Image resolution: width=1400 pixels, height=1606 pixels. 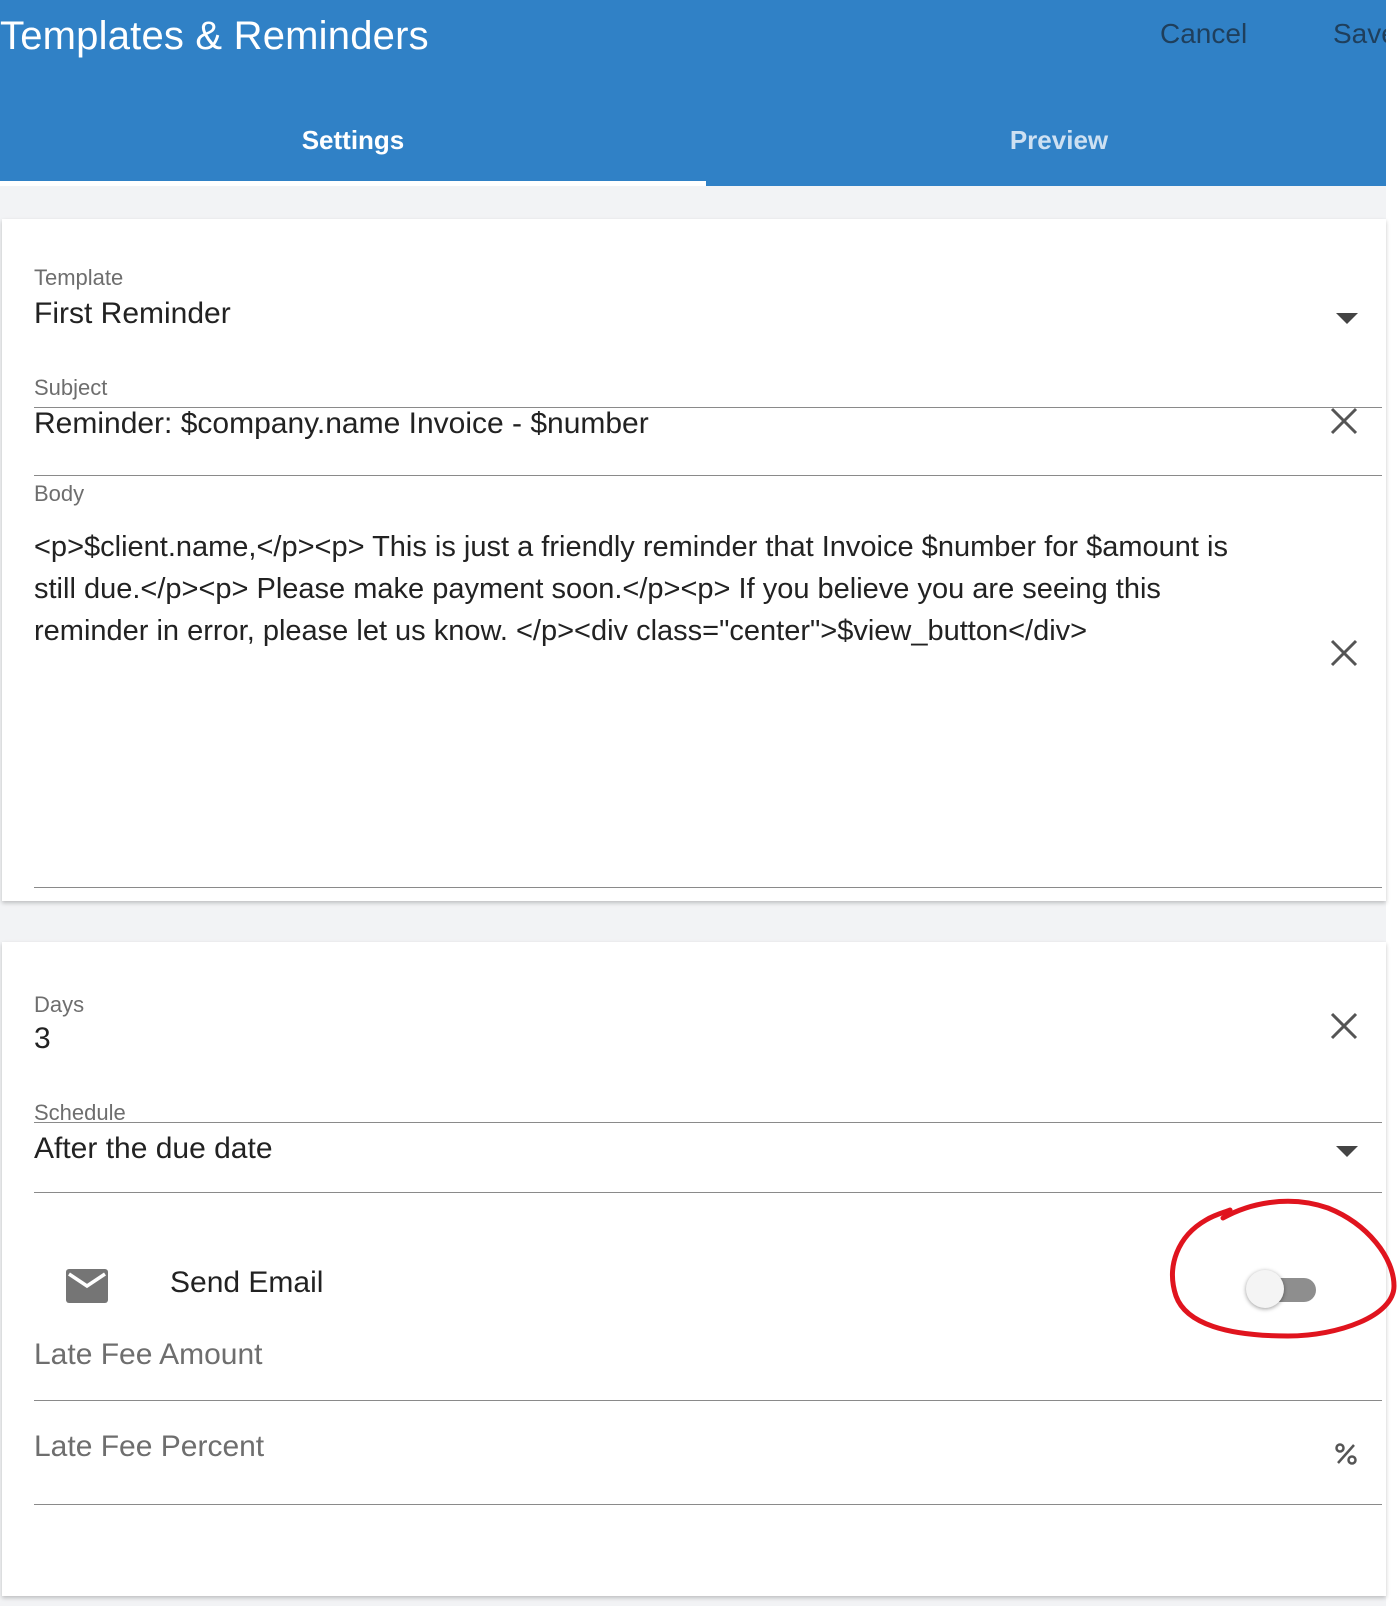 I want to click on percent-icon, so click(x=1346, y=1454).